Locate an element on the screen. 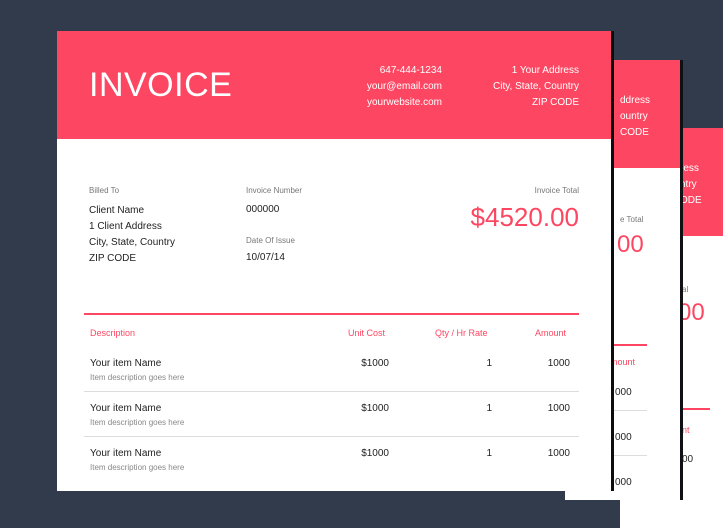 The image size is (723, 528). row-value-fragment: 00 is located at coordinates (688, 459).